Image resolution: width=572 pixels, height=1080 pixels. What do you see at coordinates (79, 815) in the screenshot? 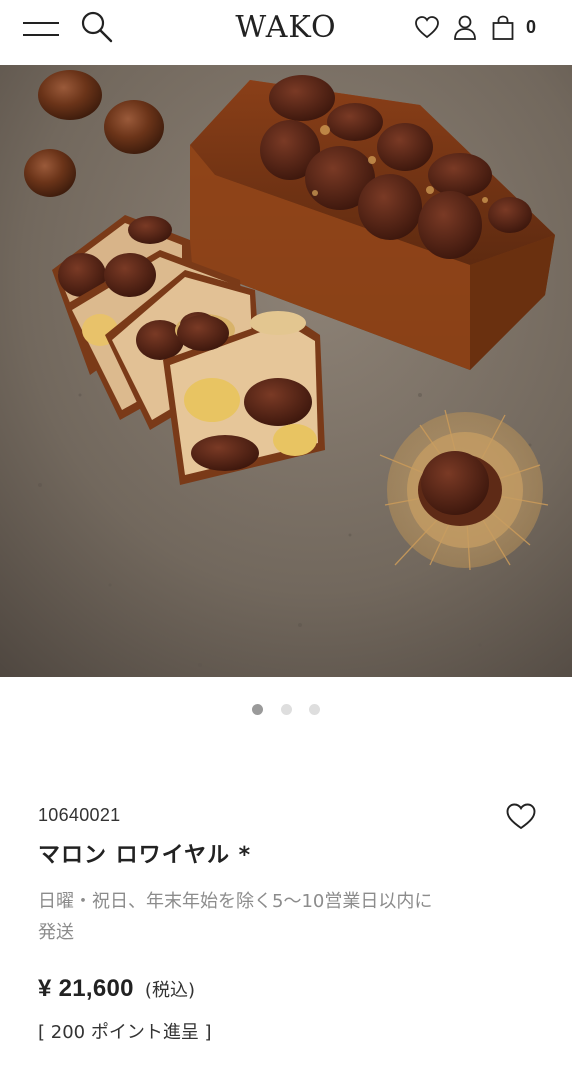
I see `product-code: 10640021` at bounding box center [79, 815].